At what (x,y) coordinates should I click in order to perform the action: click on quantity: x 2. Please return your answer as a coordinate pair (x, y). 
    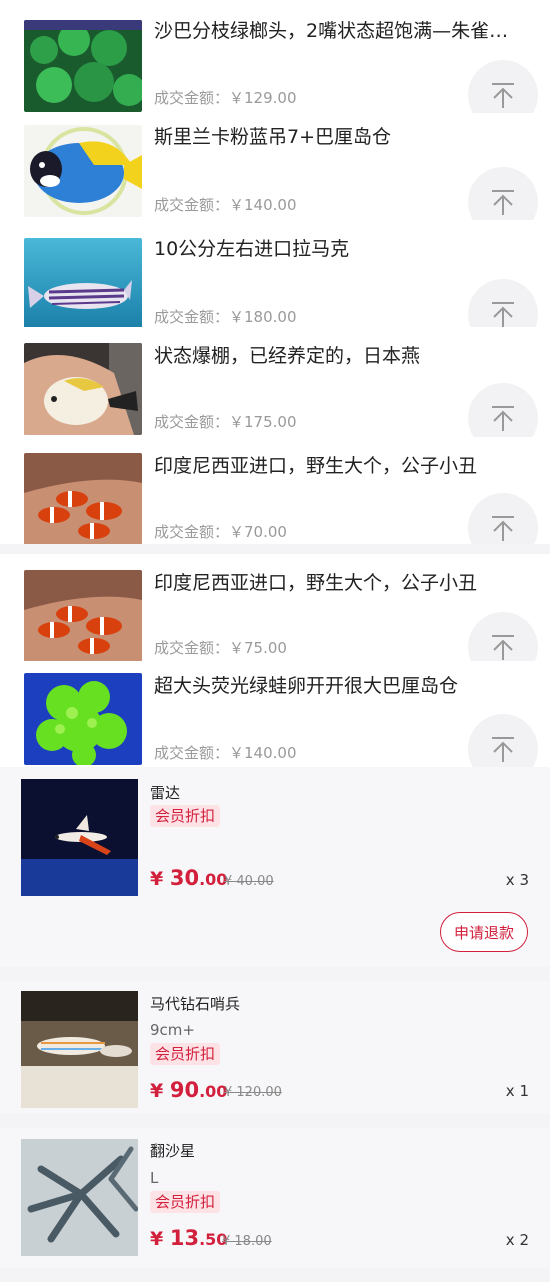
    Looking at the image, I should click on (517, 1240).